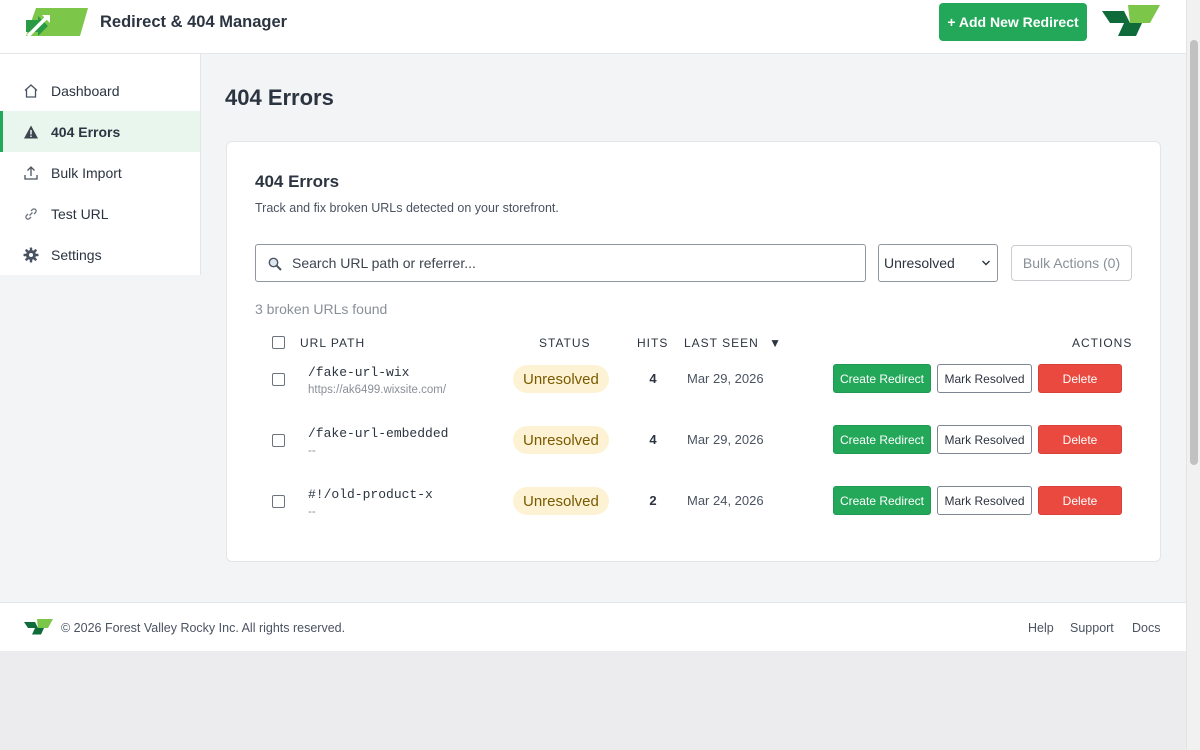 Image resolution: width=1200 pixels, height=750 pixels. Describe the element at coordinates (275, 264) in the screenshot. I see `search-icon` at that location.